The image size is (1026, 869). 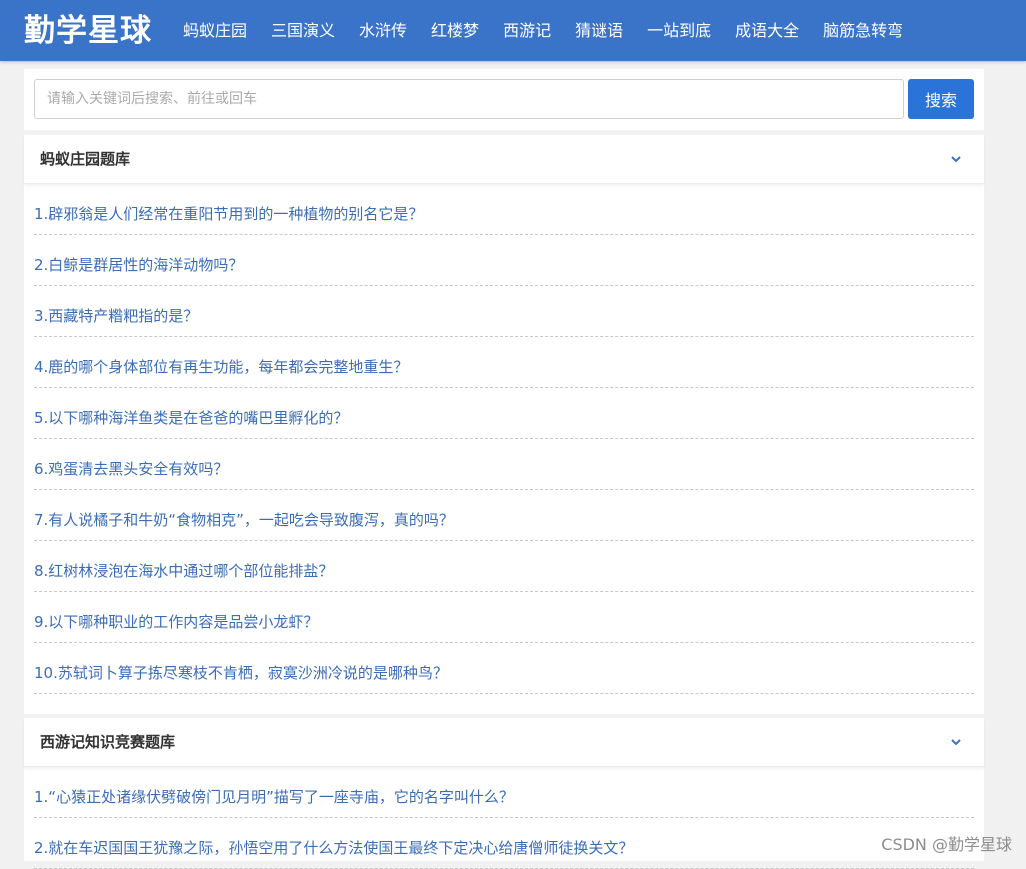 What do you see at coordinates (504, 566) in the screenshot?
I see `list-item: 8.红树林浸泡在海水中通过哪个部位能排盐？` at bounding box center [504, 566].